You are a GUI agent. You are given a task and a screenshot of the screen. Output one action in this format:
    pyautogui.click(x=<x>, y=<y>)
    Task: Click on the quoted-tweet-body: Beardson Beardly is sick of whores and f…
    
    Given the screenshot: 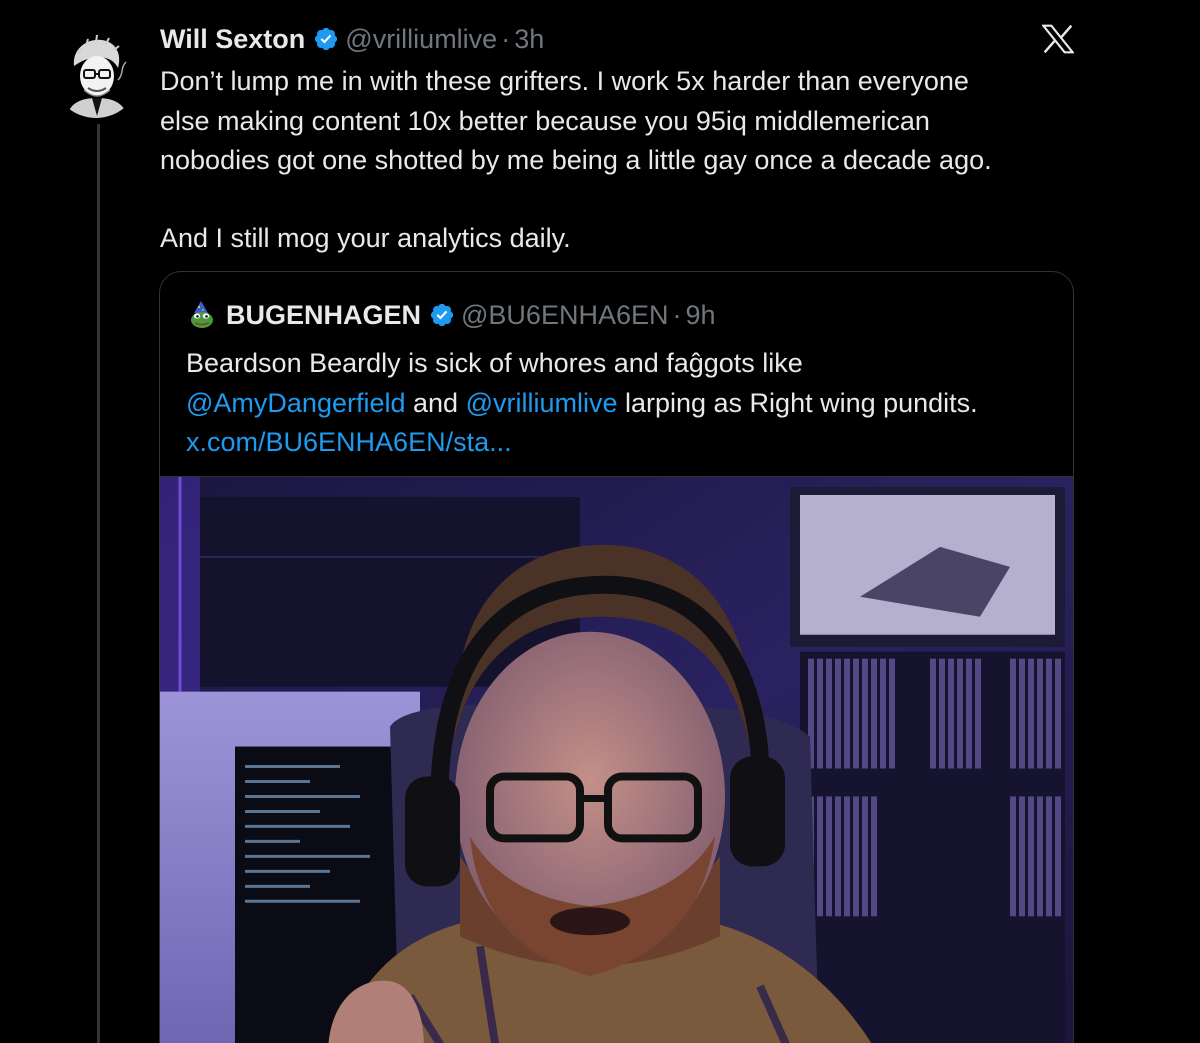 What is the action you would take?
    pyautogui.click(x=621, y=403)
    